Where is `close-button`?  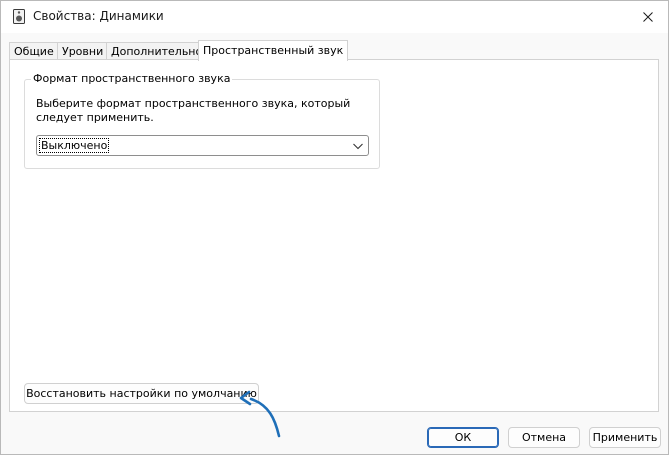 close-button is located at coordinates (648, 17).